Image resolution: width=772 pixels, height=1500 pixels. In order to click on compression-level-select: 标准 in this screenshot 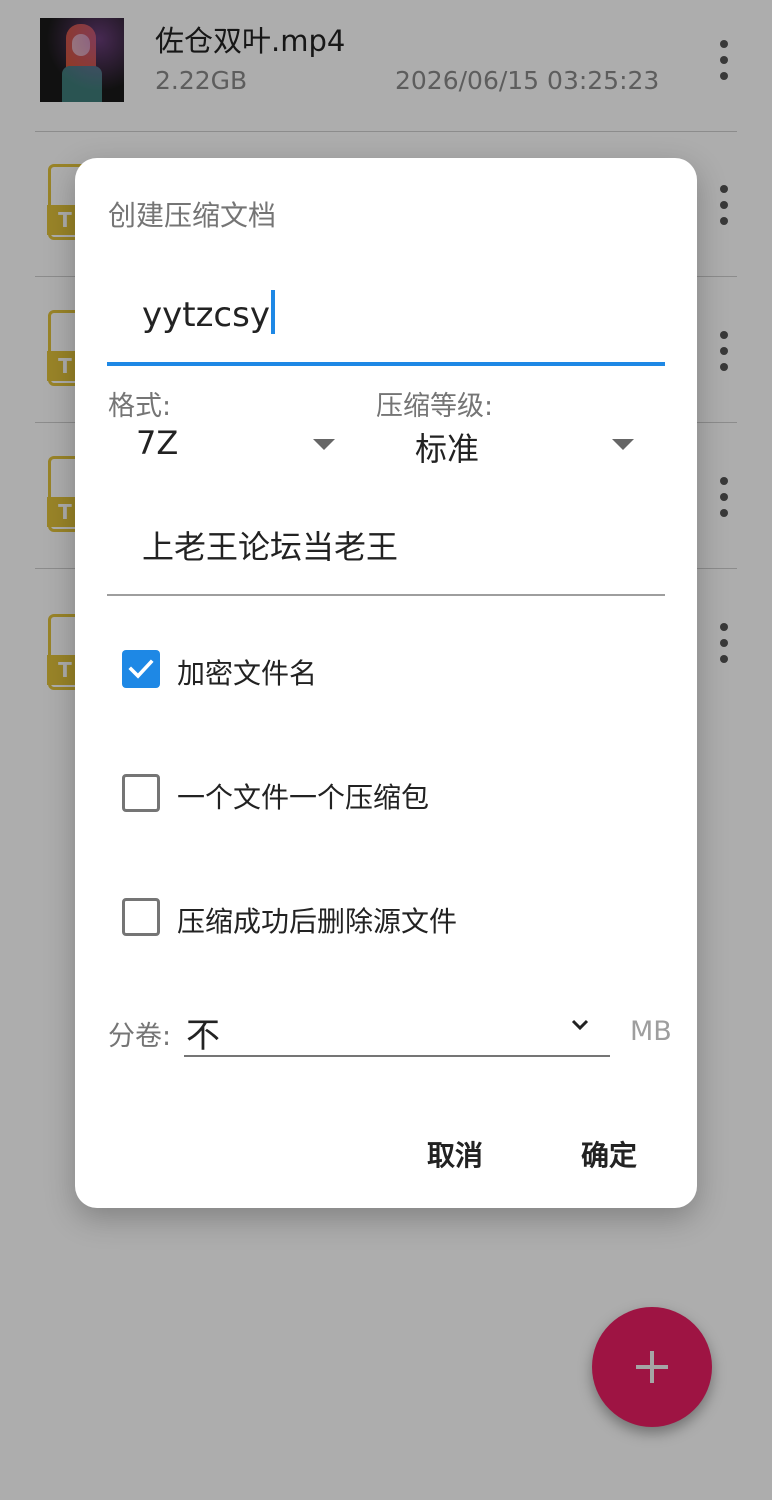, I will do `click(515, 445)`.